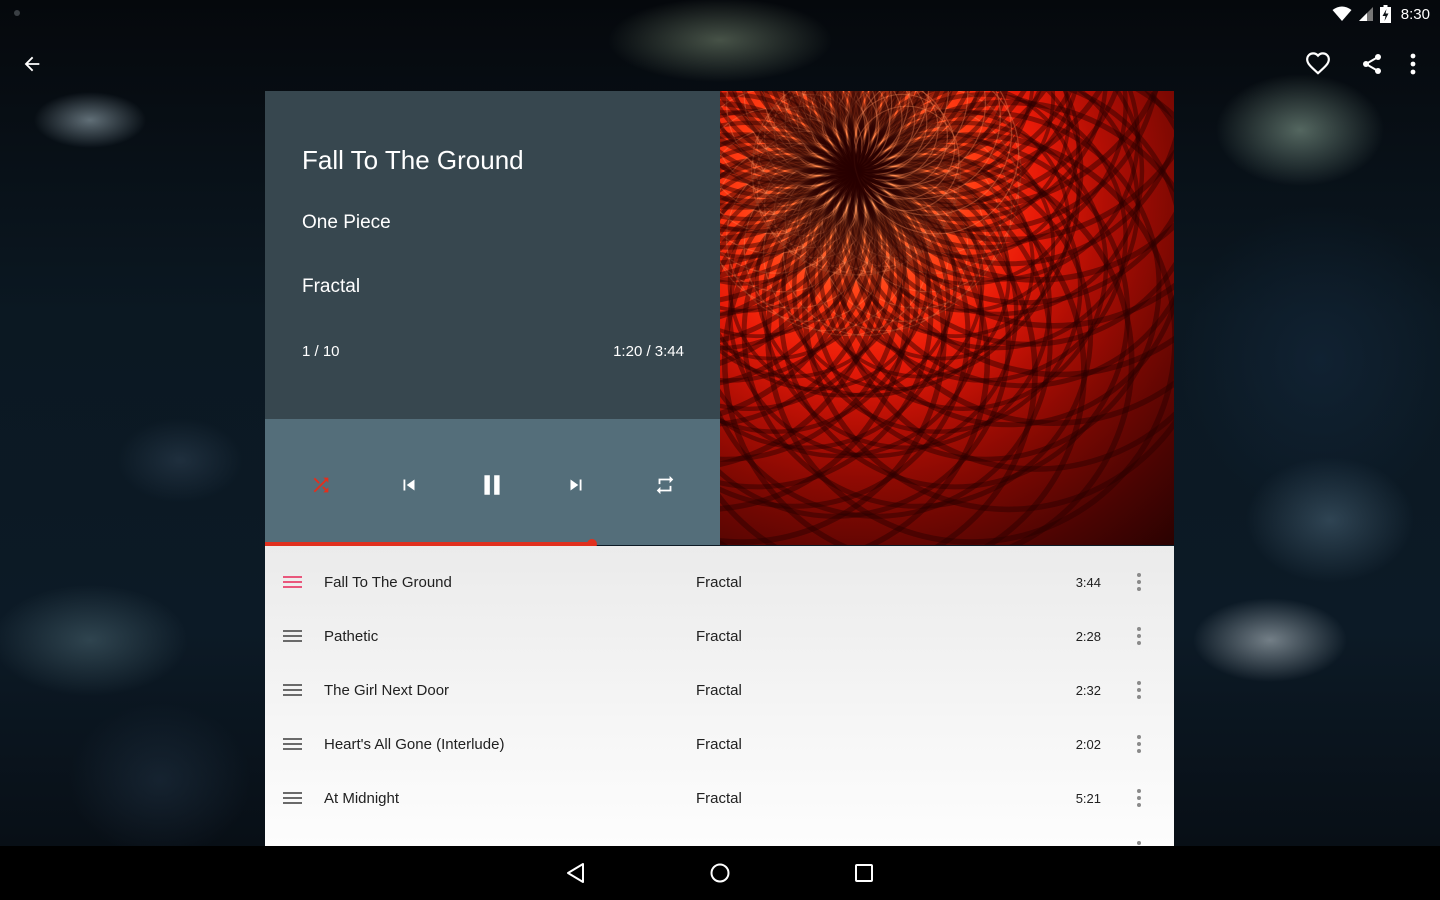  I want to click on queue-row-duration: 3:44, so click(1088, 582).